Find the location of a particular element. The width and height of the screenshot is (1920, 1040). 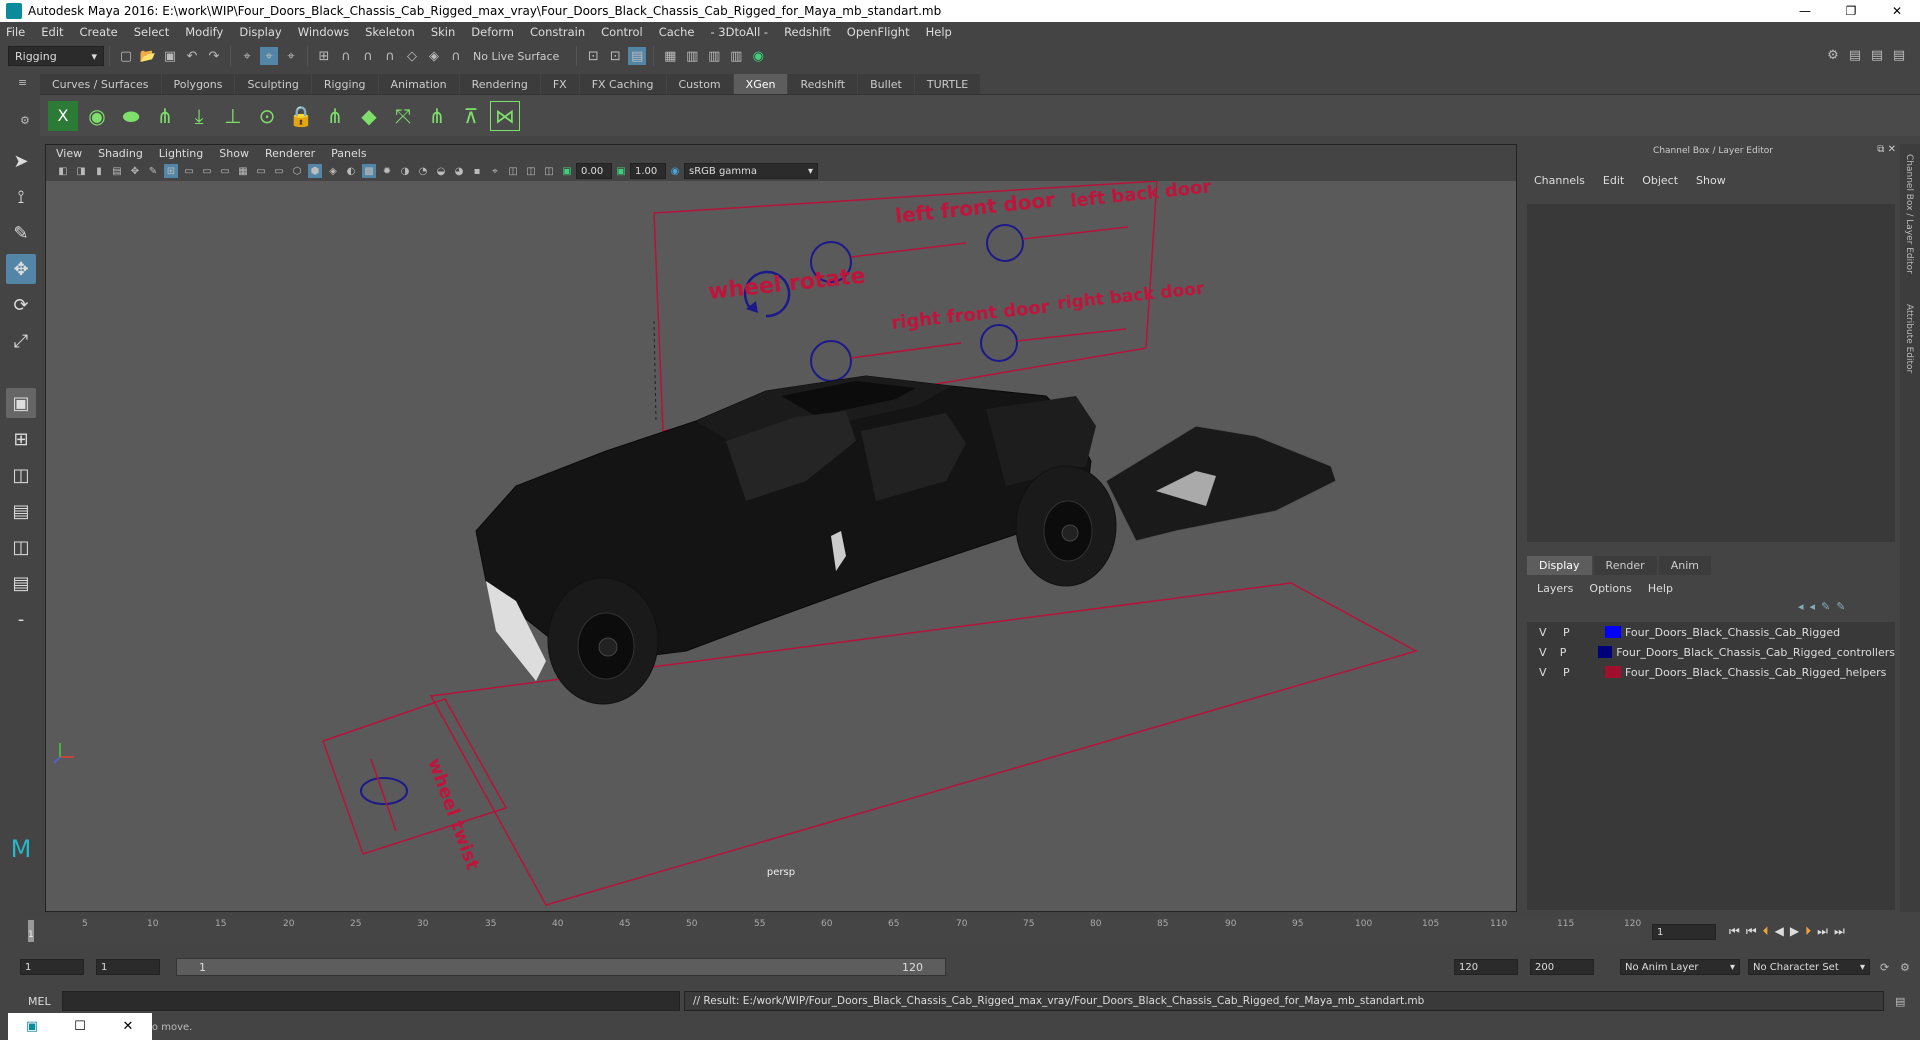

tab-custom: Custom is located at coordinates (699, 84).